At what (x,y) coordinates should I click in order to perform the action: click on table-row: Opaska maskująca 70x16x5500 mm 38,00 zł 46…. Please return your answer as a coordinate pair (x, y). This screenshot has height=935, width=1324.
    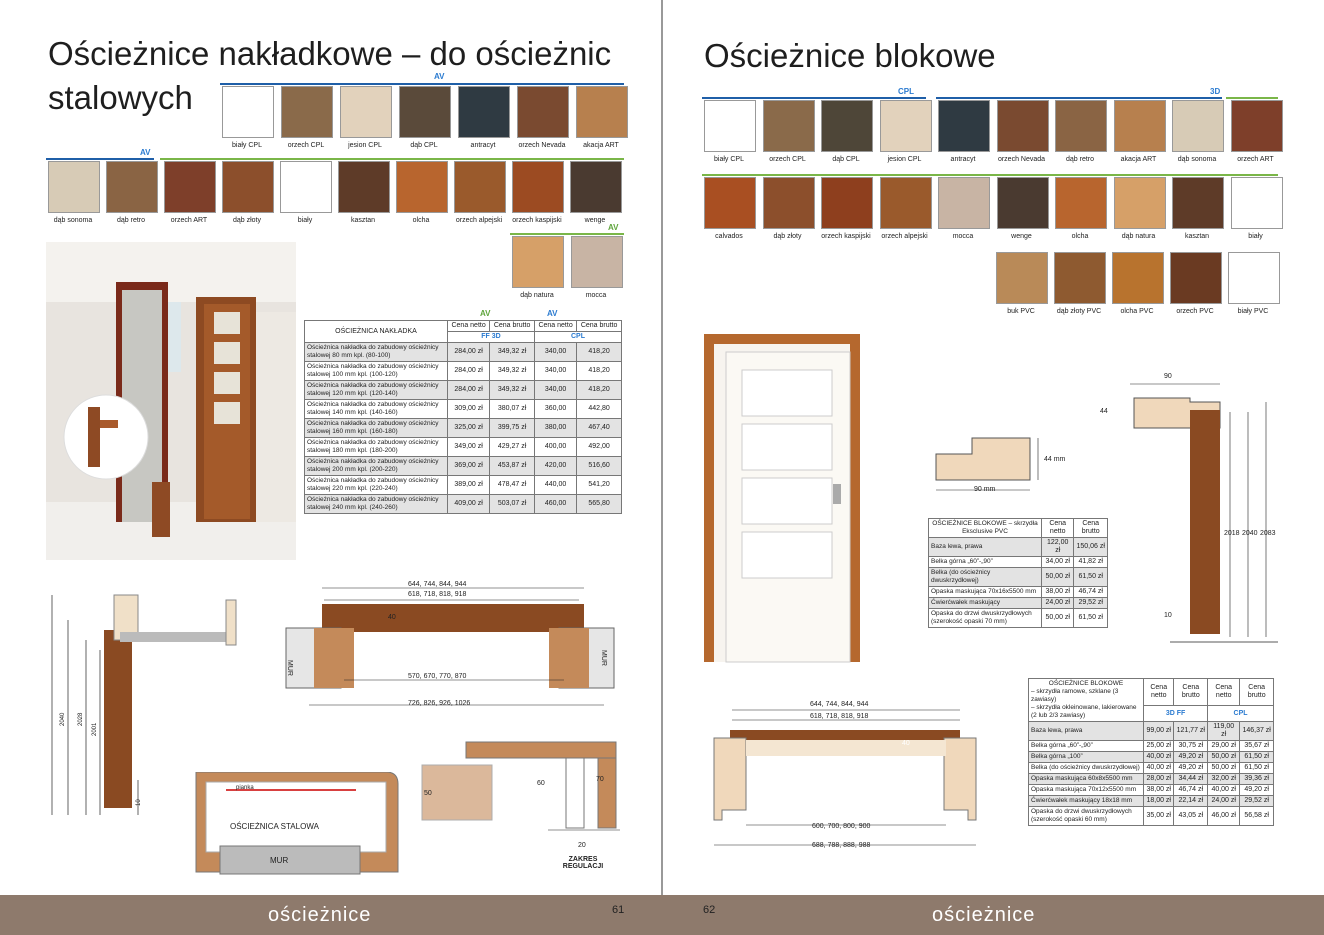
    Looking at the image, I should click on (1018, 592).